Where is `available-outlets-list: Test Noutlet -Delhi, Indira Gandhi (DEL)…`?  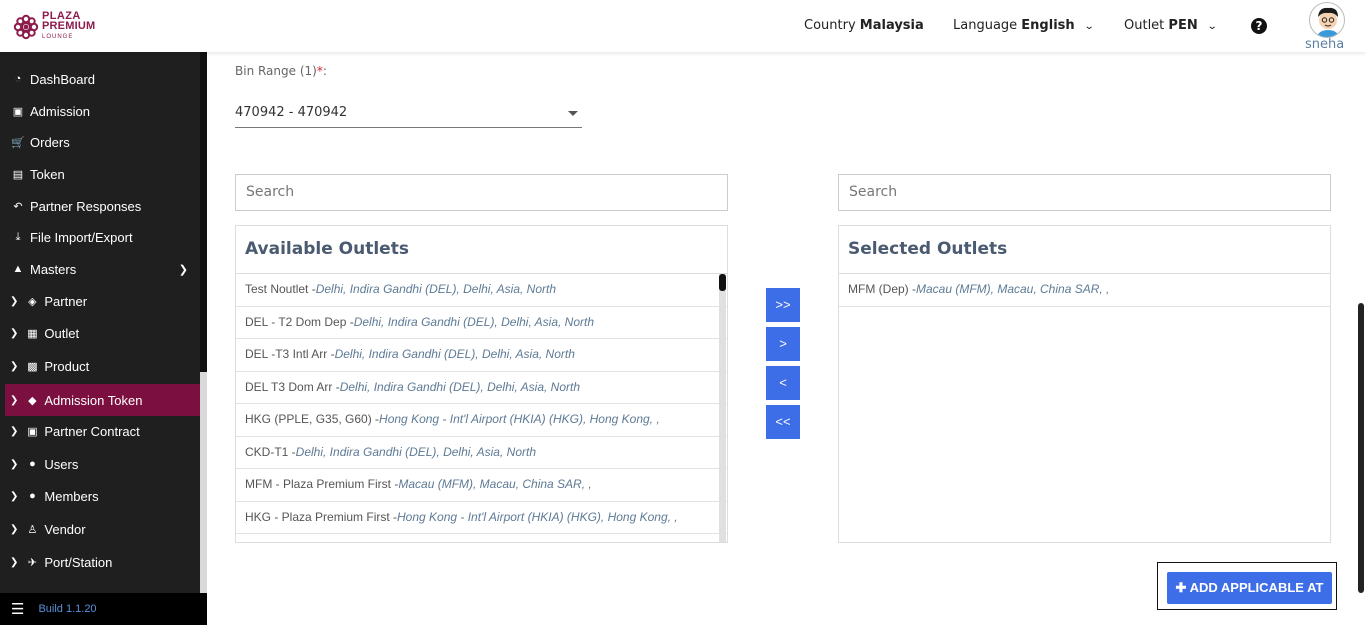
available-outlets-list: Test Noutlet -Delhi, Indira Gandhi (DEL)… is located at coordinates (481, 404).